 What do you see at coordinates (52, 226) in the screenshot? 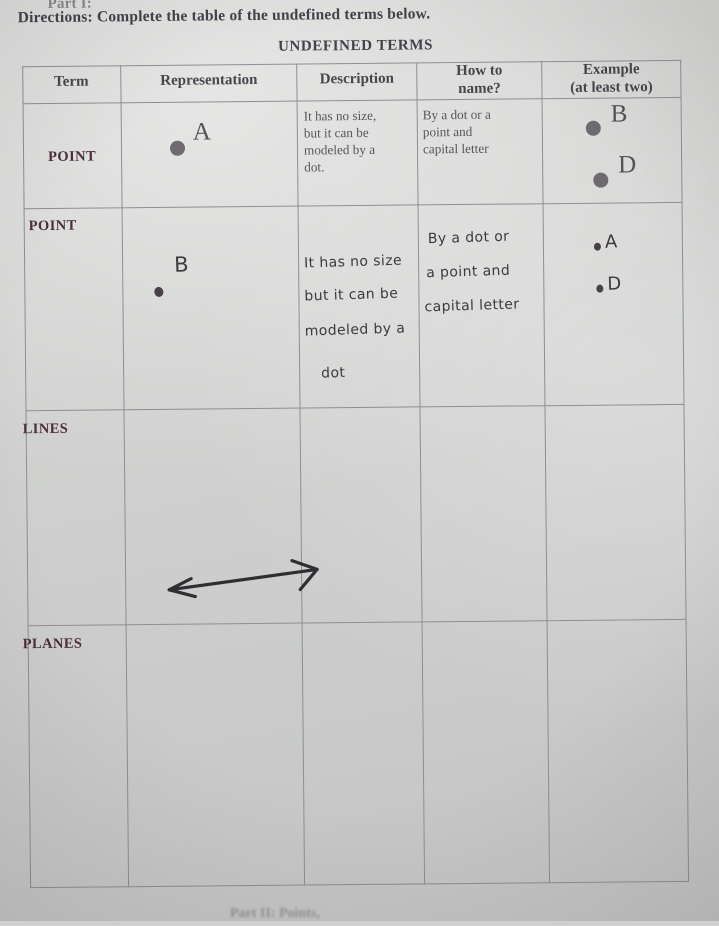
I see `row-2-term: POINT` at bounding box center [52, 226].